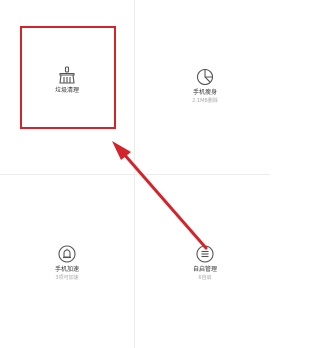 Image resolution: width=320 pixels, height=348 pixels. Describe the element at coordinates (205, 254) in the screenshot. I see `list-icon` at that location.